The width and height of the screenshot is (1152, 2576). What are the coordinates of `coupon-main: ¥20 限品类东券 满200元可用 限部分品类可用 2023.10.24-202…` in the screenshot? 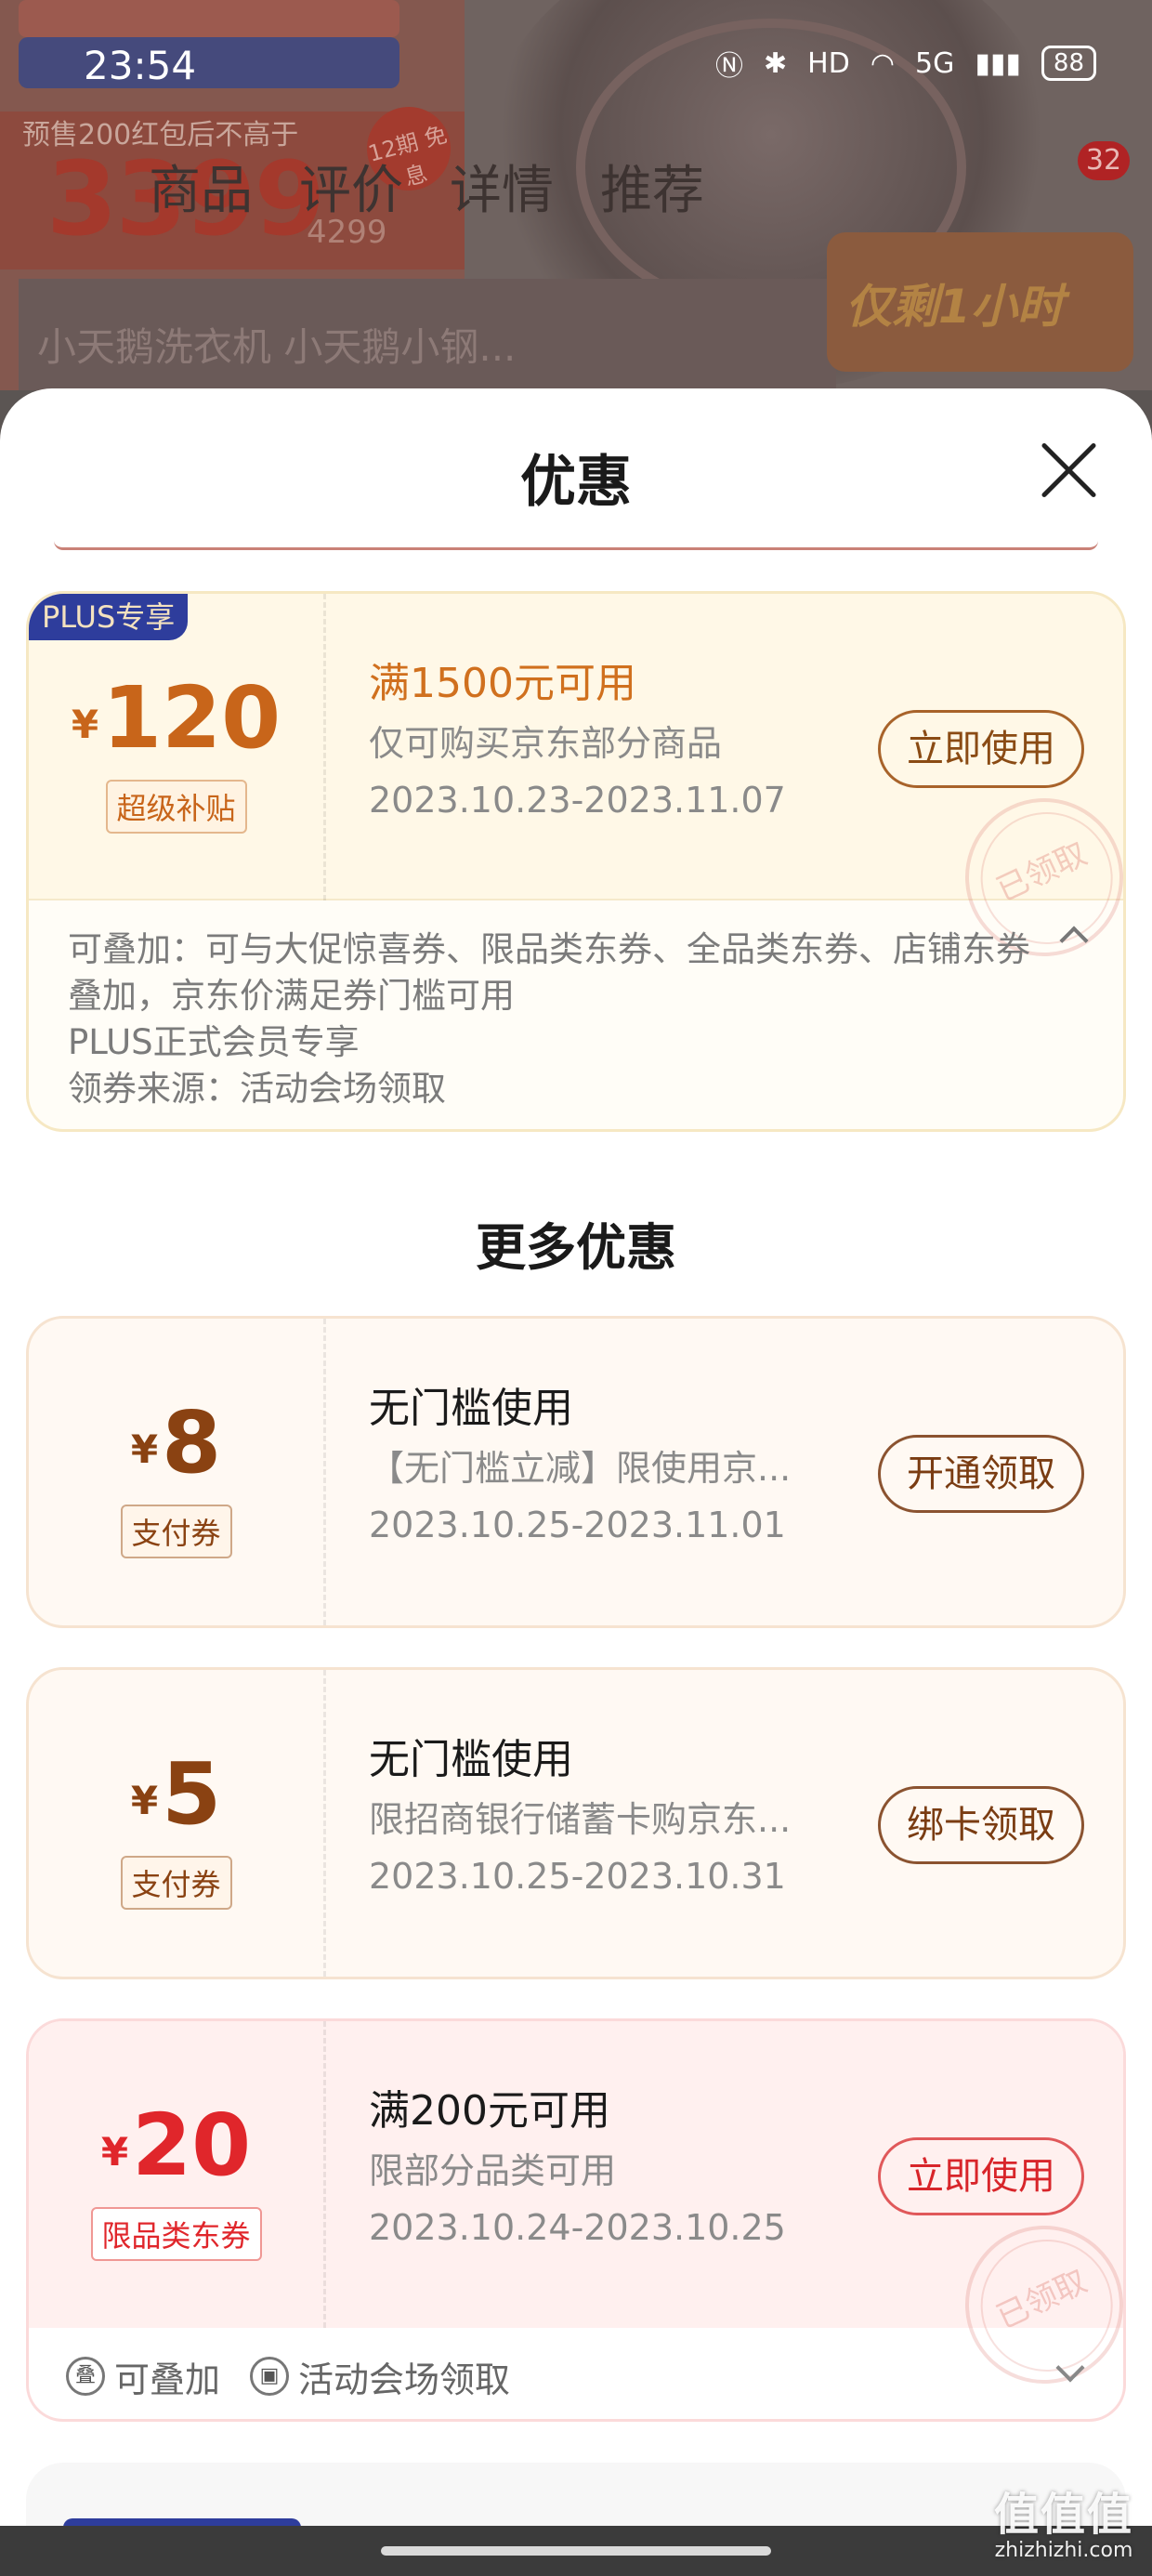 It's located at (576, 2215).